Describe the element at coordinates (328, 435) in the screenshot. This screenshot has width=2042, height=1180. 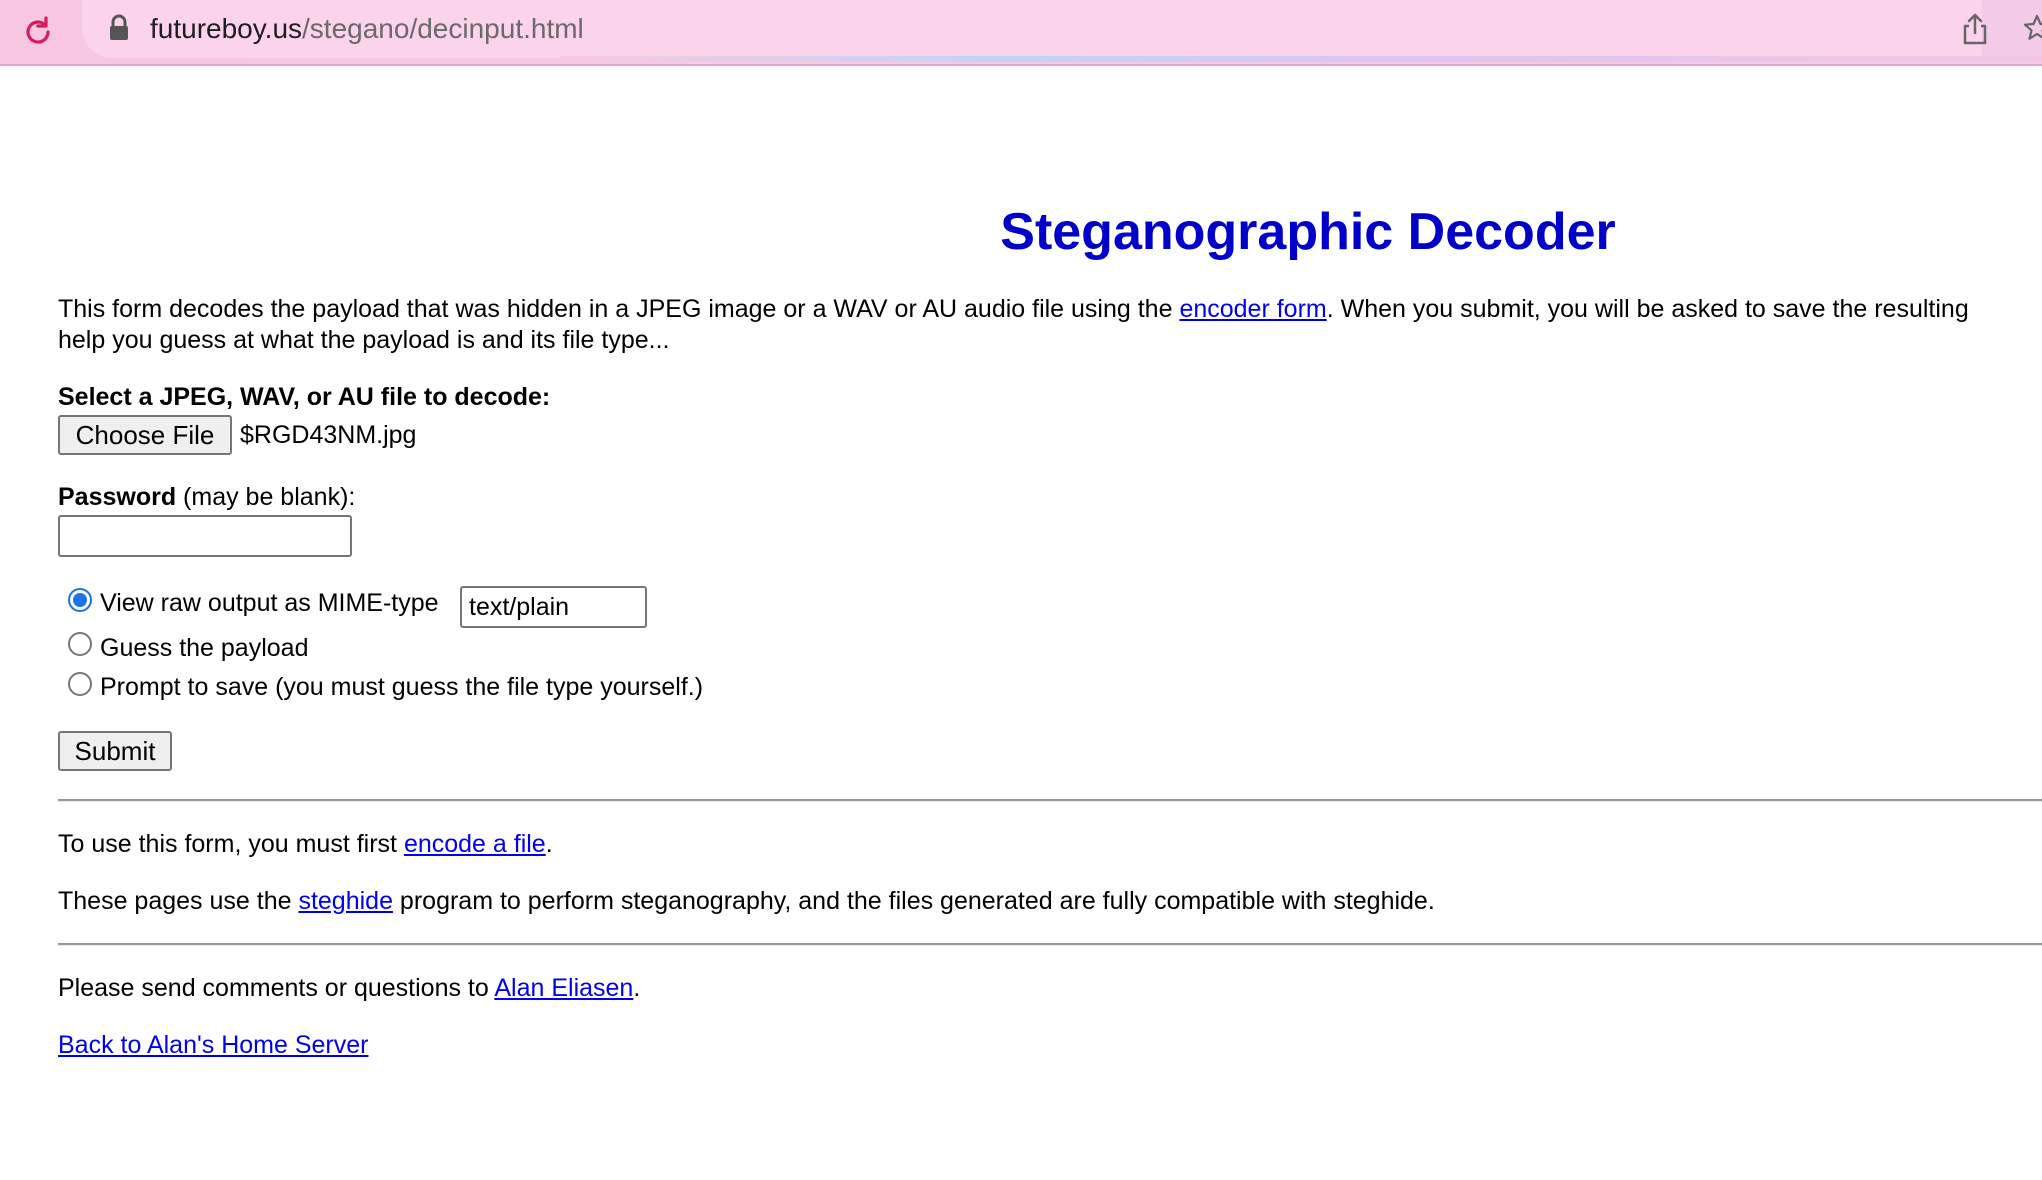
I see `chosen-file-name: $RGD43NM.jpg` at that location.